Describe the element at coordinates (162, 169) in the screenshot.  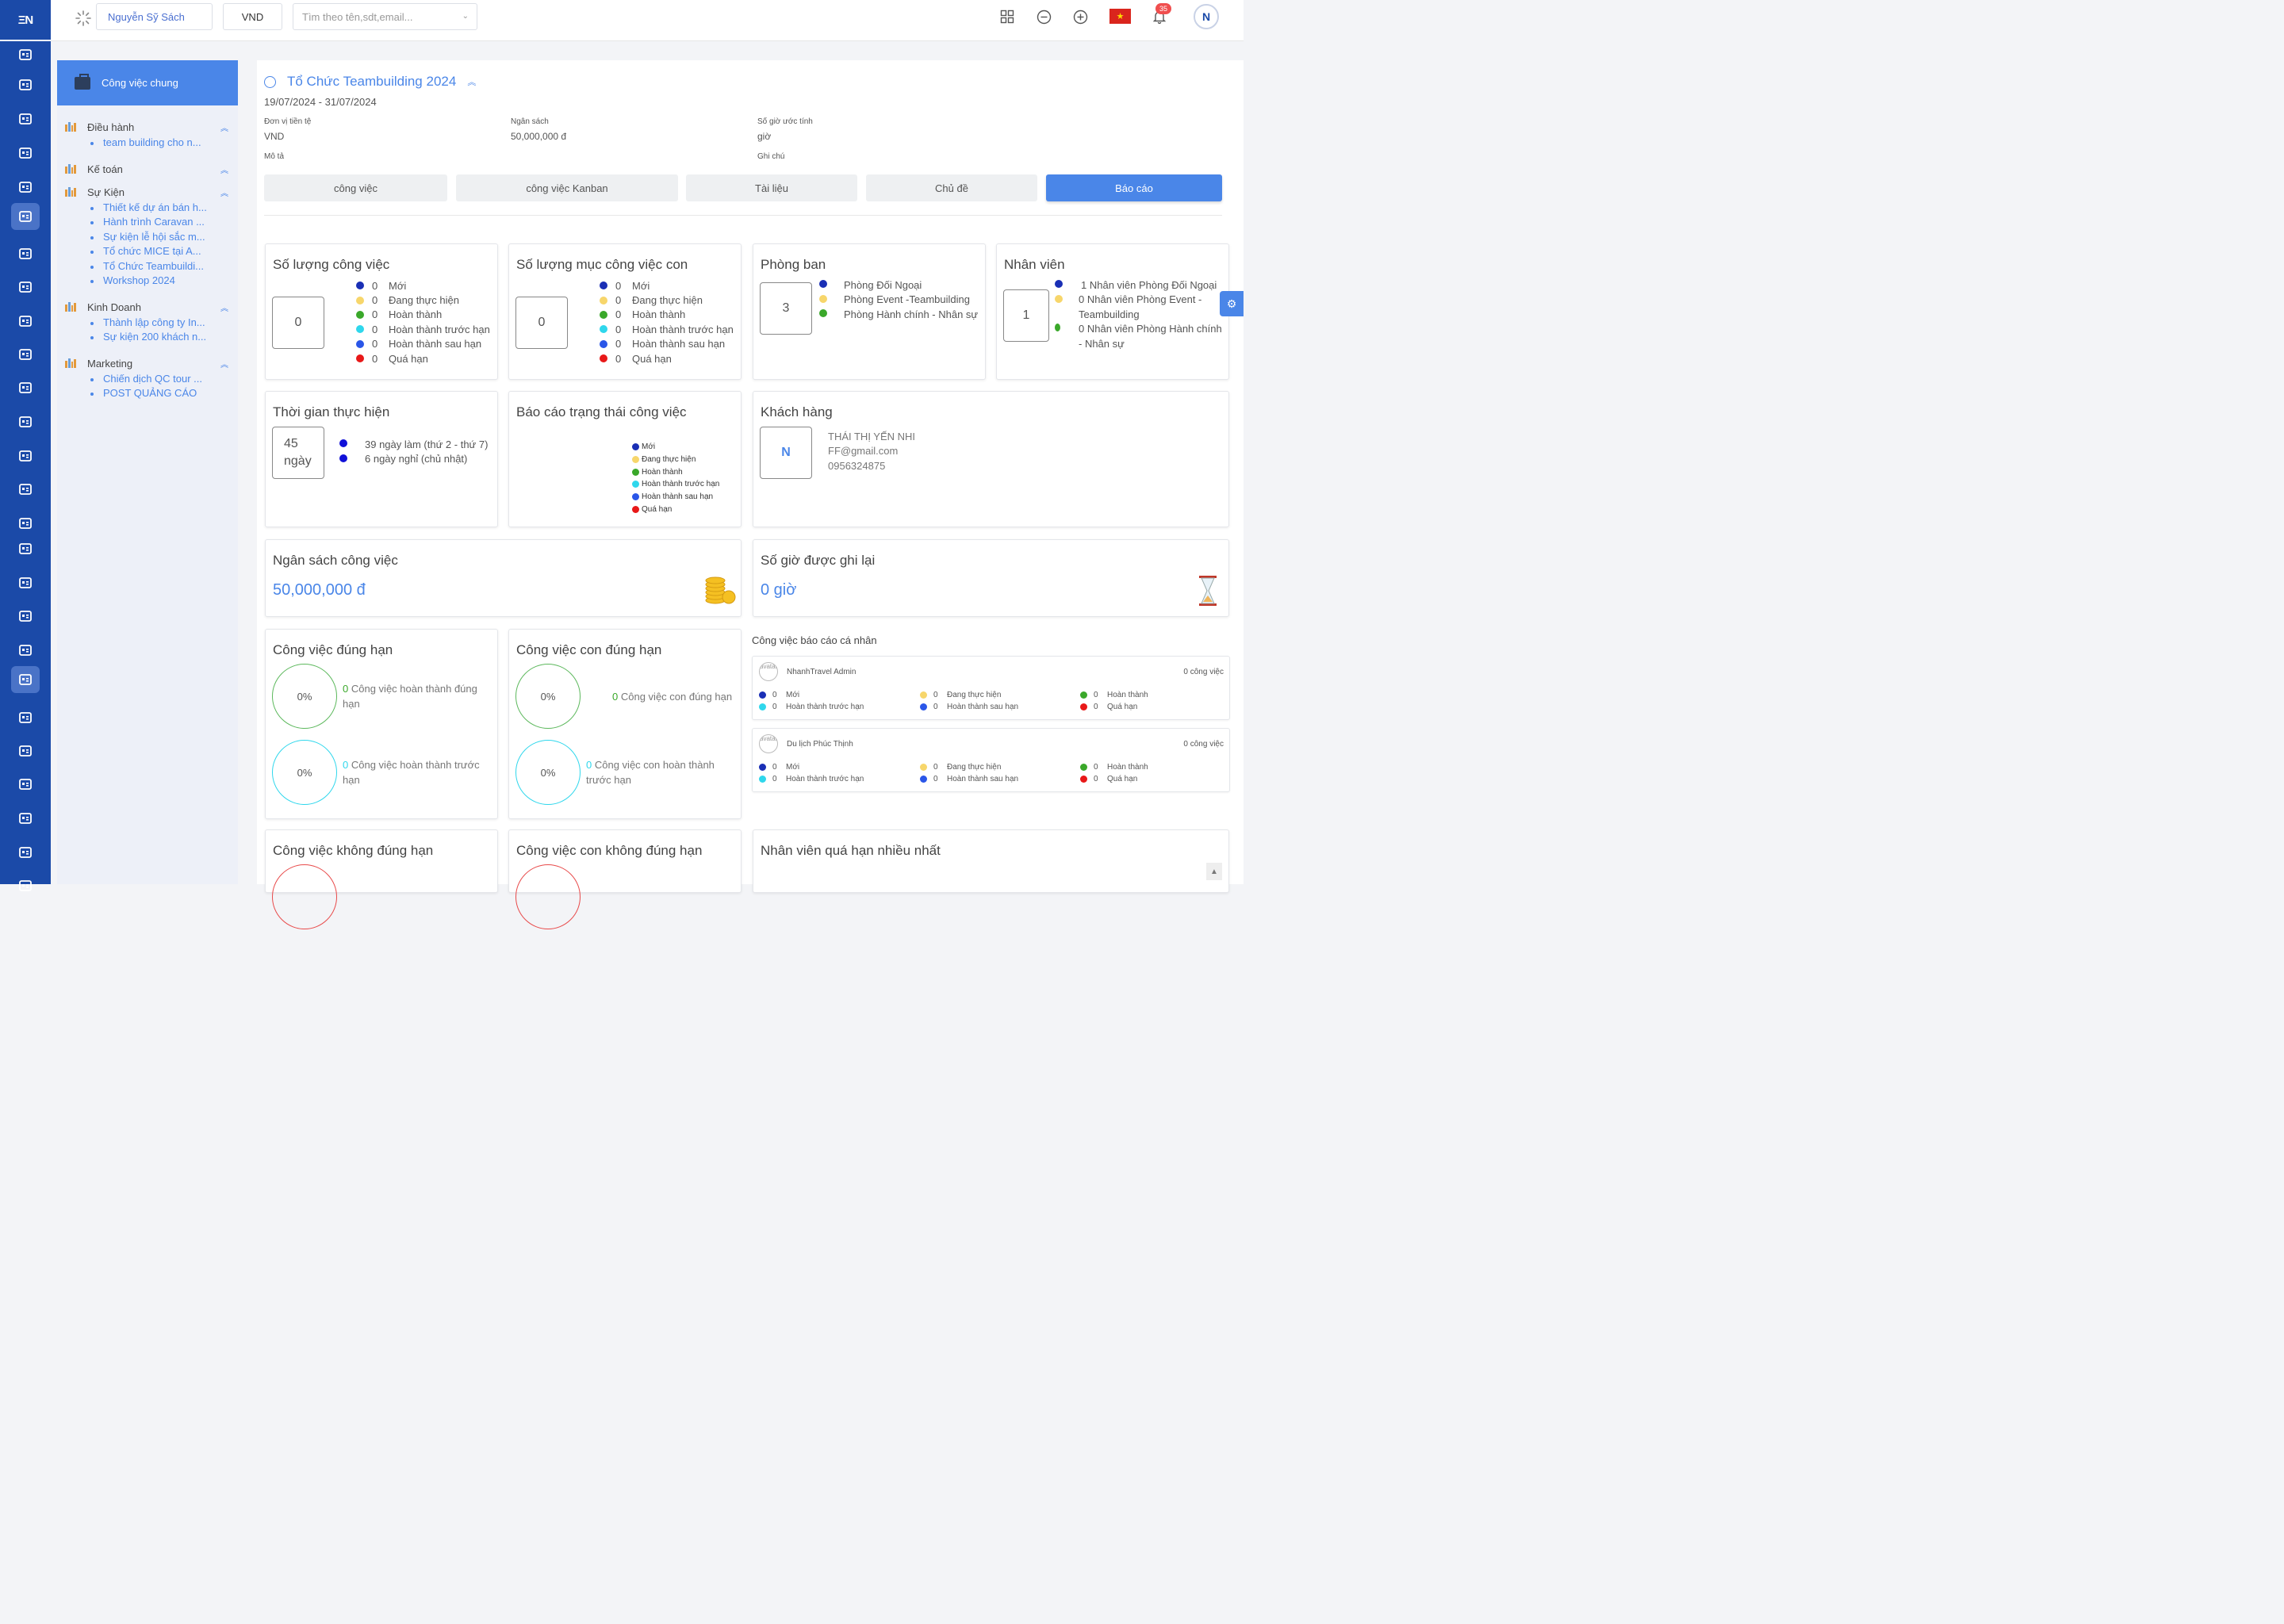
I see `group-title: Kế toán` at that location.